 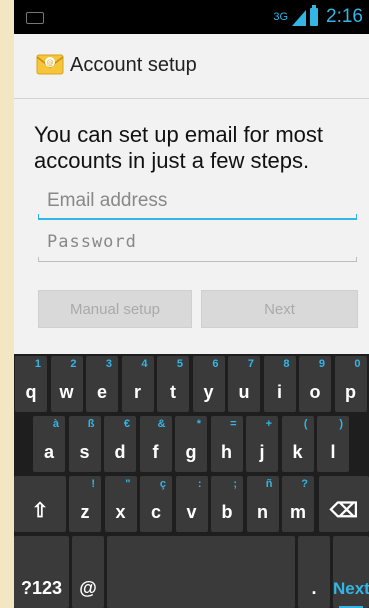 What do you see at coordinates (73, 364) in the screenshot?
I see `key-hint: 2` at bounding box center [73, 364].